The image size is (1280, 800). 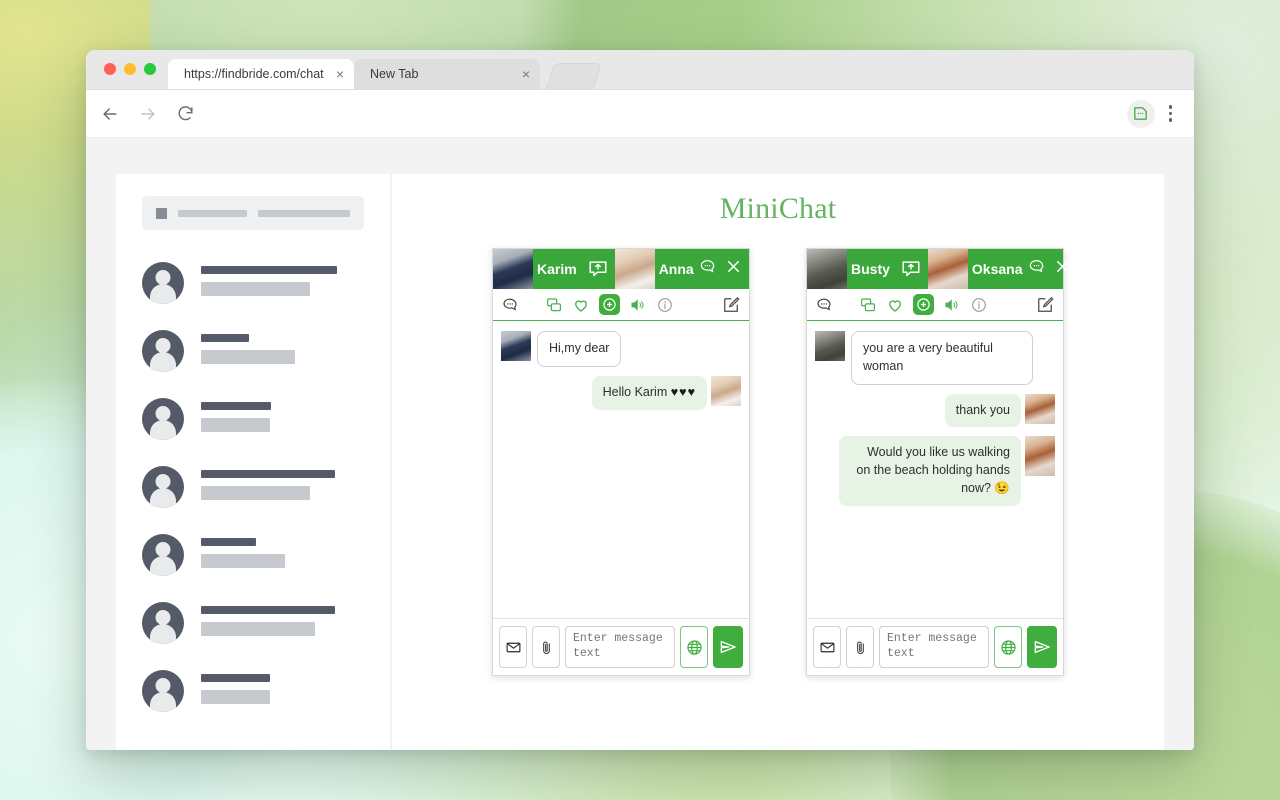 I want to click on message-list: Hi,my dear Hello Karim ♥♥♥, so click(x=621, y=469).